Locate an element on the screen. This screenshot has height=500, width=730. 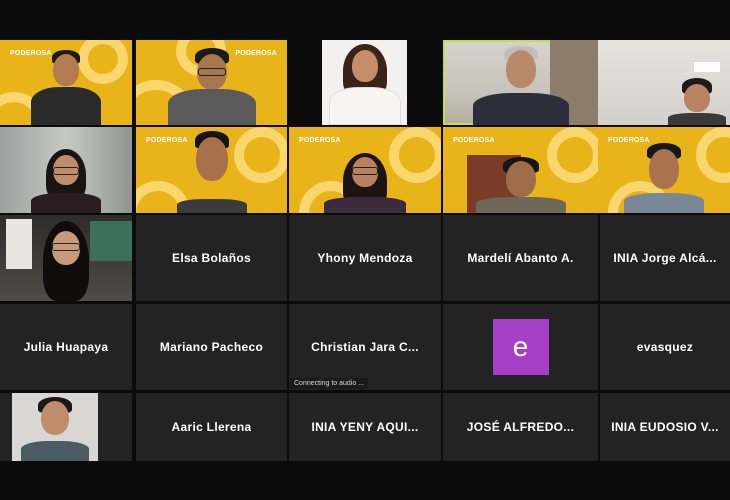
participant-name: Julia Huapaya is located at coordinates (66, 347).